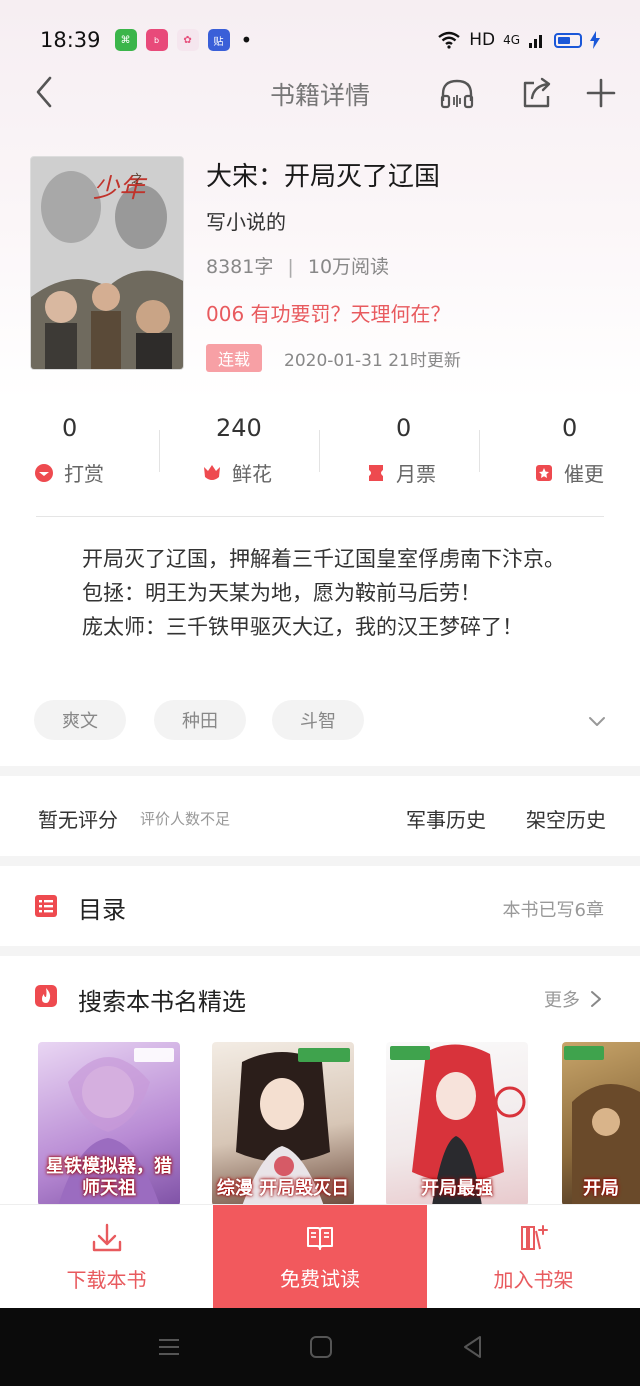  I want to click on urge-label: 催更, so click(584, 474).